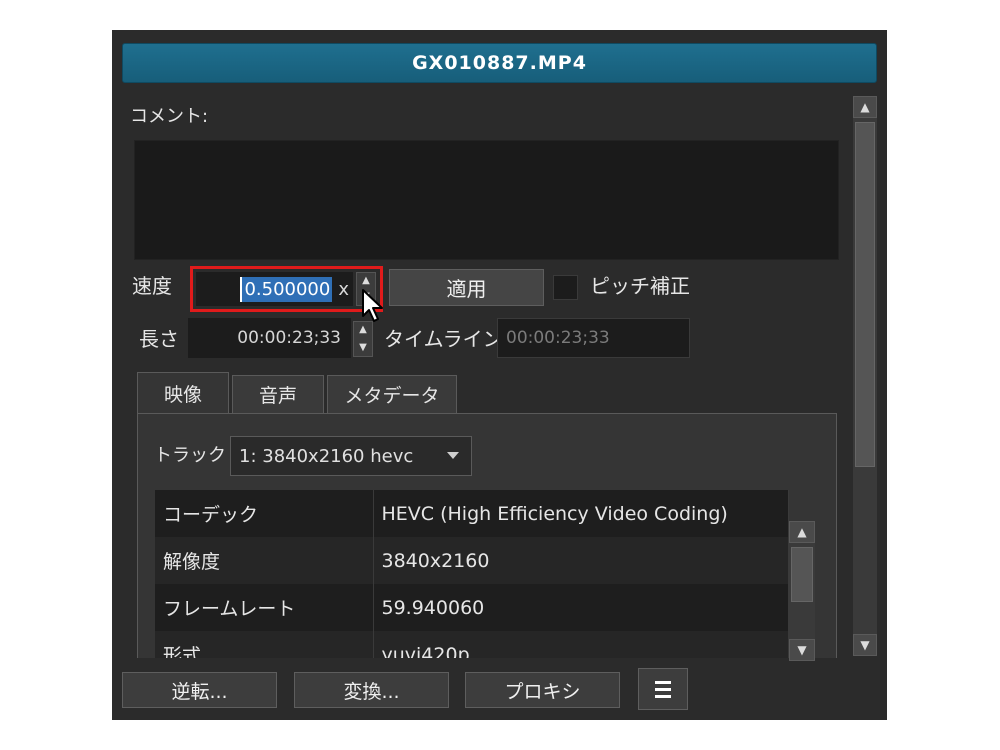  I want to click on track-dropdown: 1: 3840x2160 hevc, so click(351, 456).